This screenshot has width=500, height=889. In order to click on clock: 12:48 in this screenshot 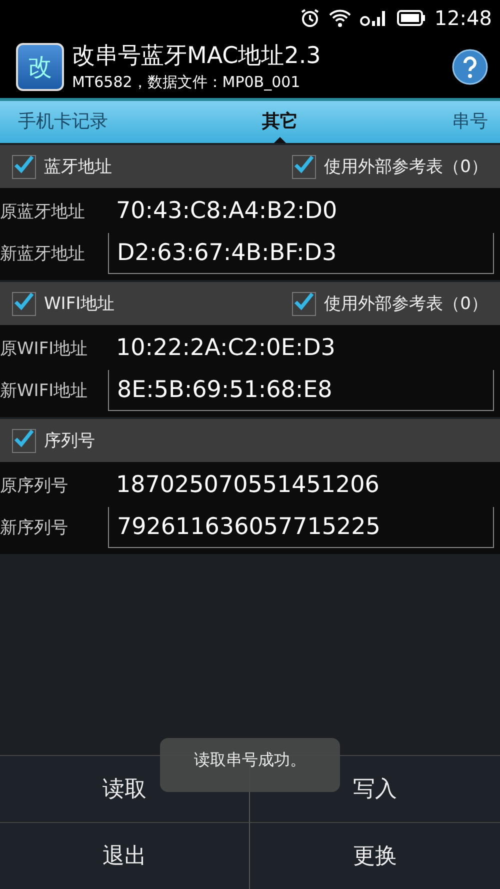, I will do `click(463, 18)`.